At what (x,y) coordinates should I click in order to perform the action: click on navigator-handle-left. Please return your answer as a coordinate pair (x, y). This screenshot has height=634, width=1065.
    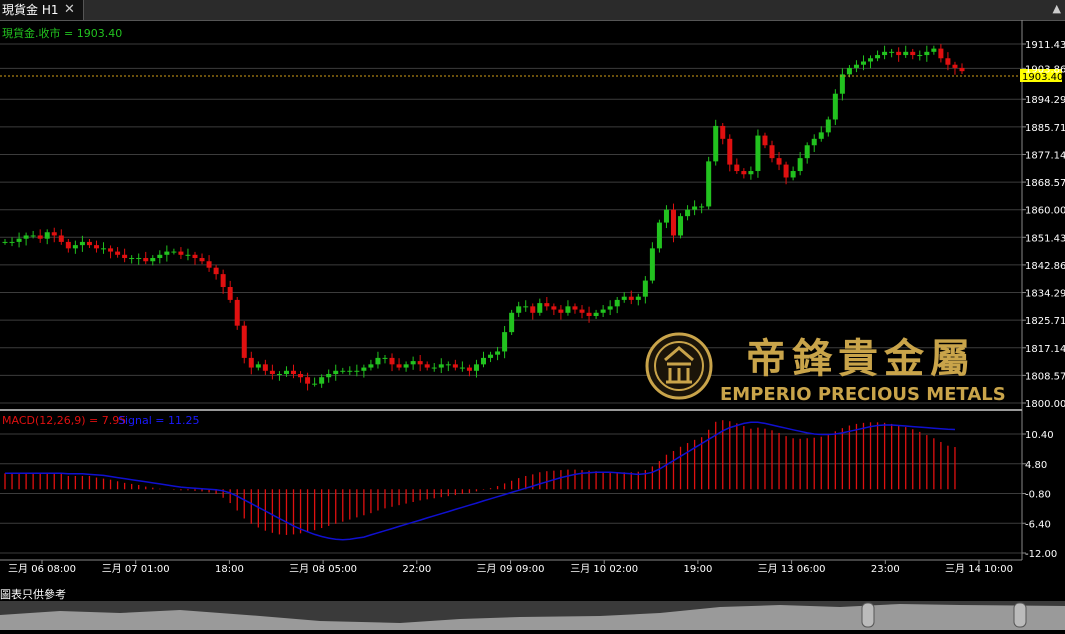
    Looking at the image, I should click on (868, 615).